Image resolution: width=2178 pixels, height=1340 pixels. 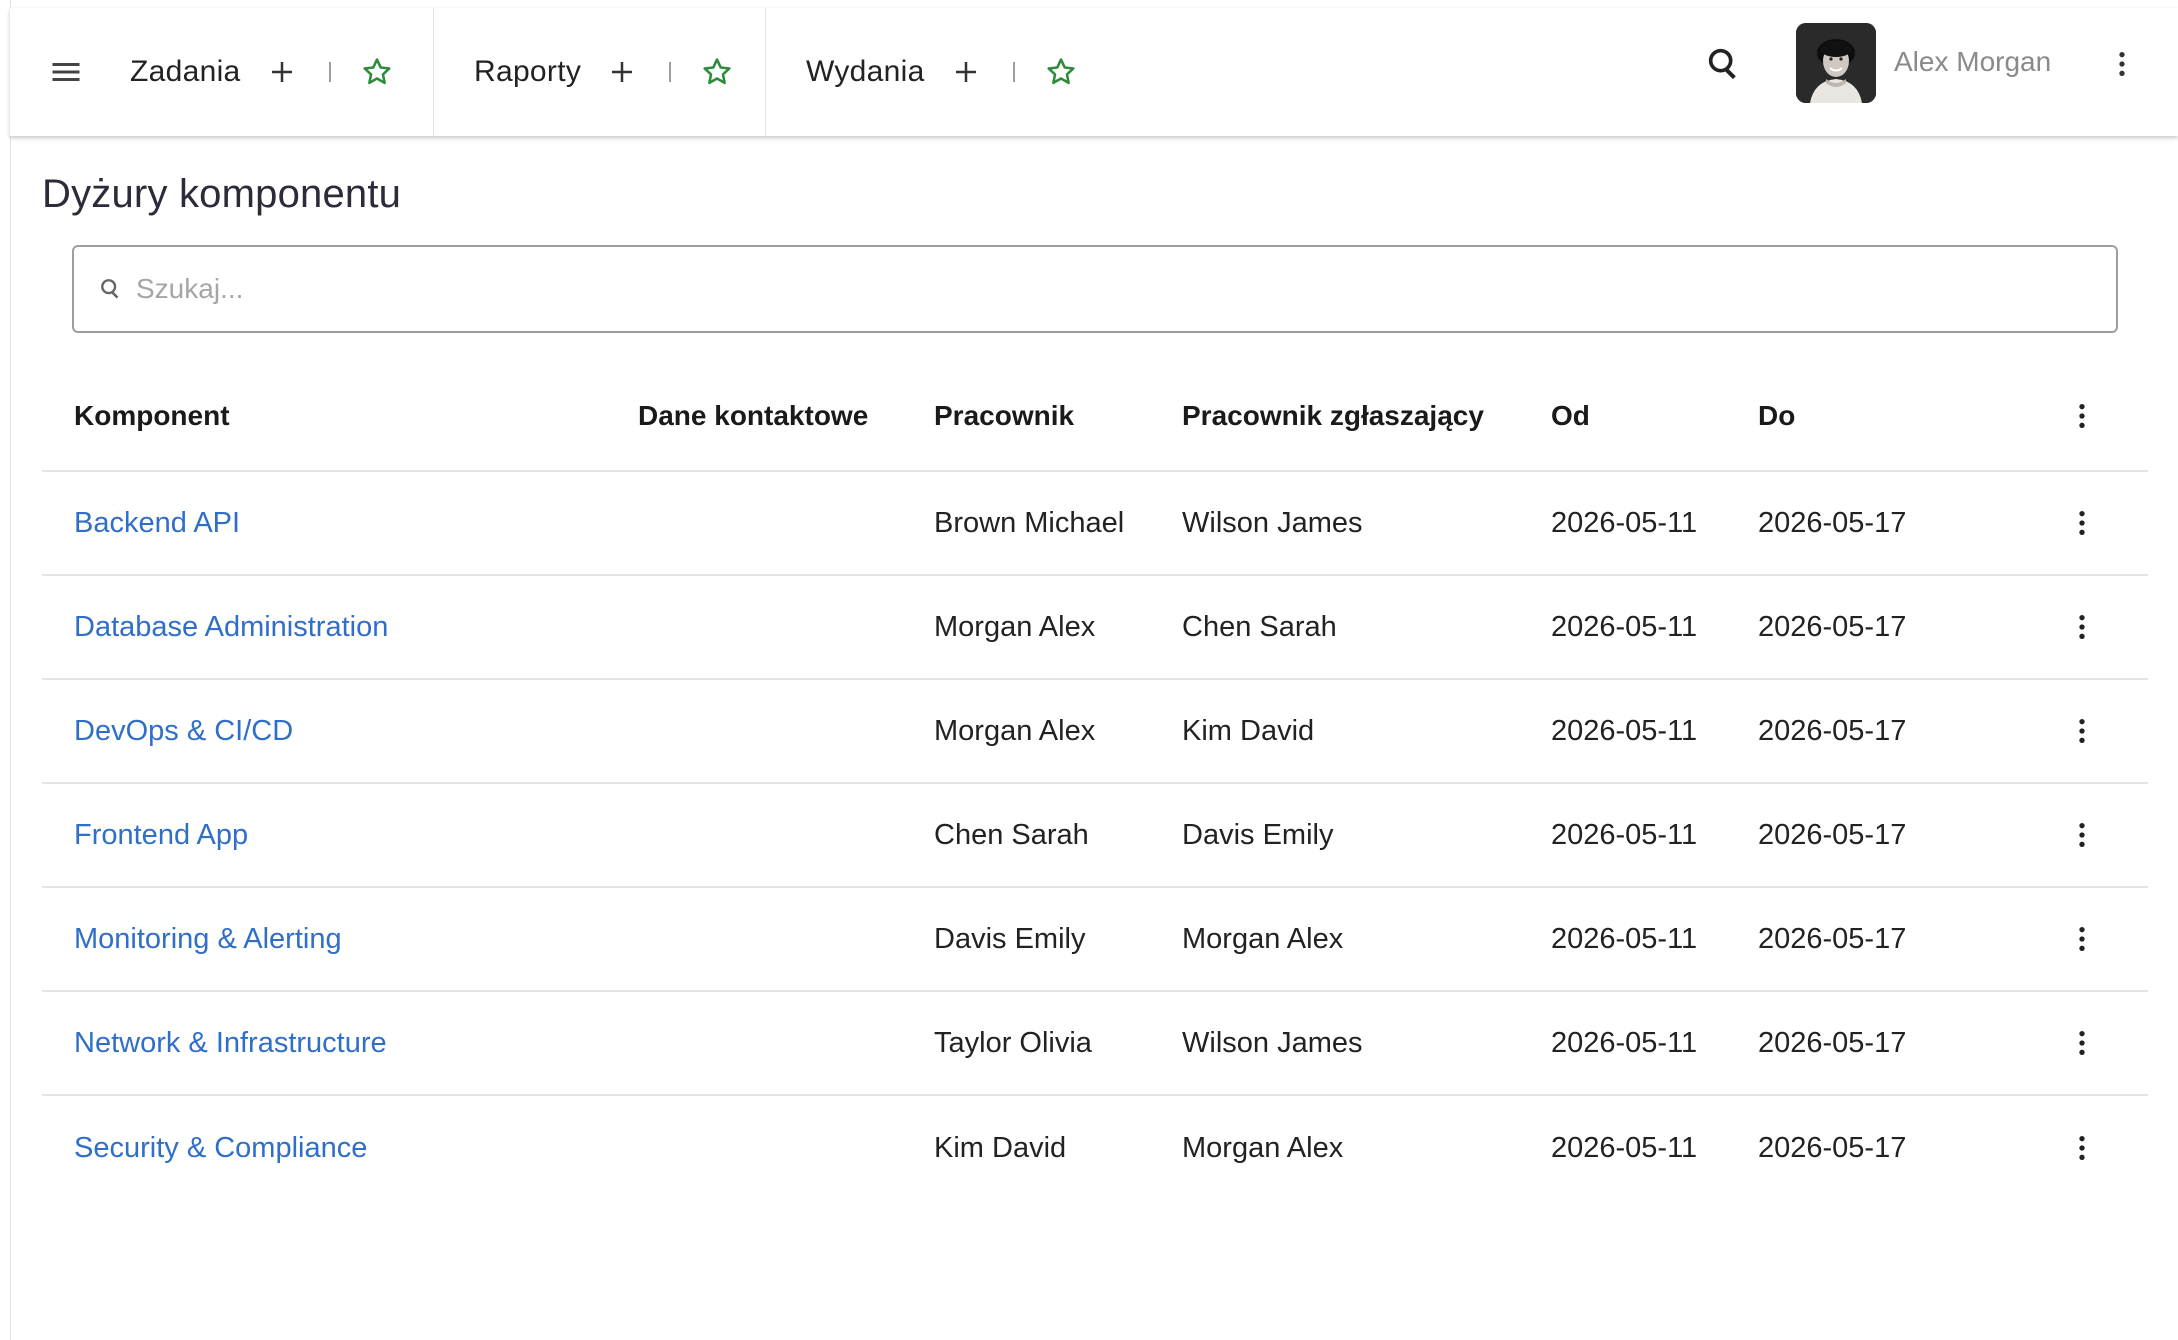 I want to click on search-field, so click(x=1095, y=289).